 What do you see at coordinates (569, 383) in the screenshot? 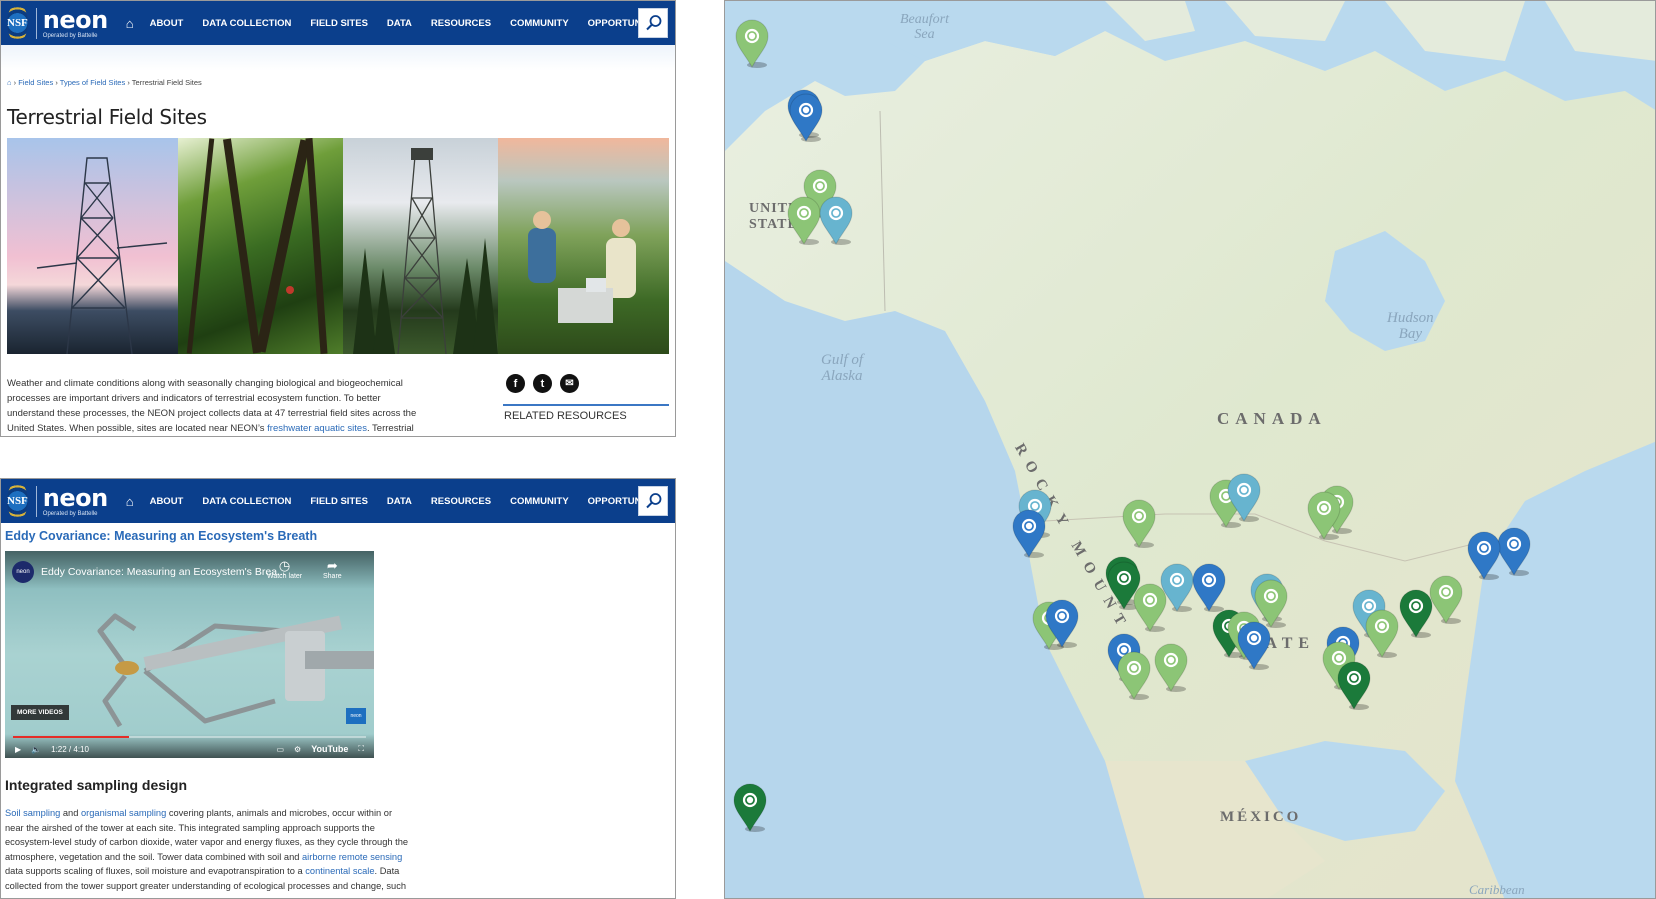
I see `email-icon: ✉` at bounding box center [569, 383].